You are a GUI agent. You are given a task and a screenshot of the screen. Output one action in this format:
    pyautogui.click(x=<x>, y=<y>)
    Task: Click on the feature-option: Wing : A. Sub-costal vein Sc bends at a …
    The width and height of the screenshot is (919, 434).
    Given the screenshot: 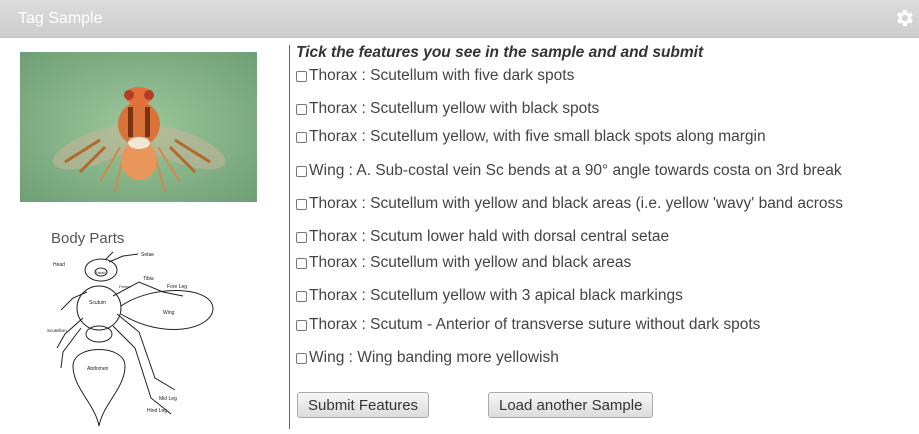 What is the action you would take?
    pyautogui.click(x=569, y=171)
    